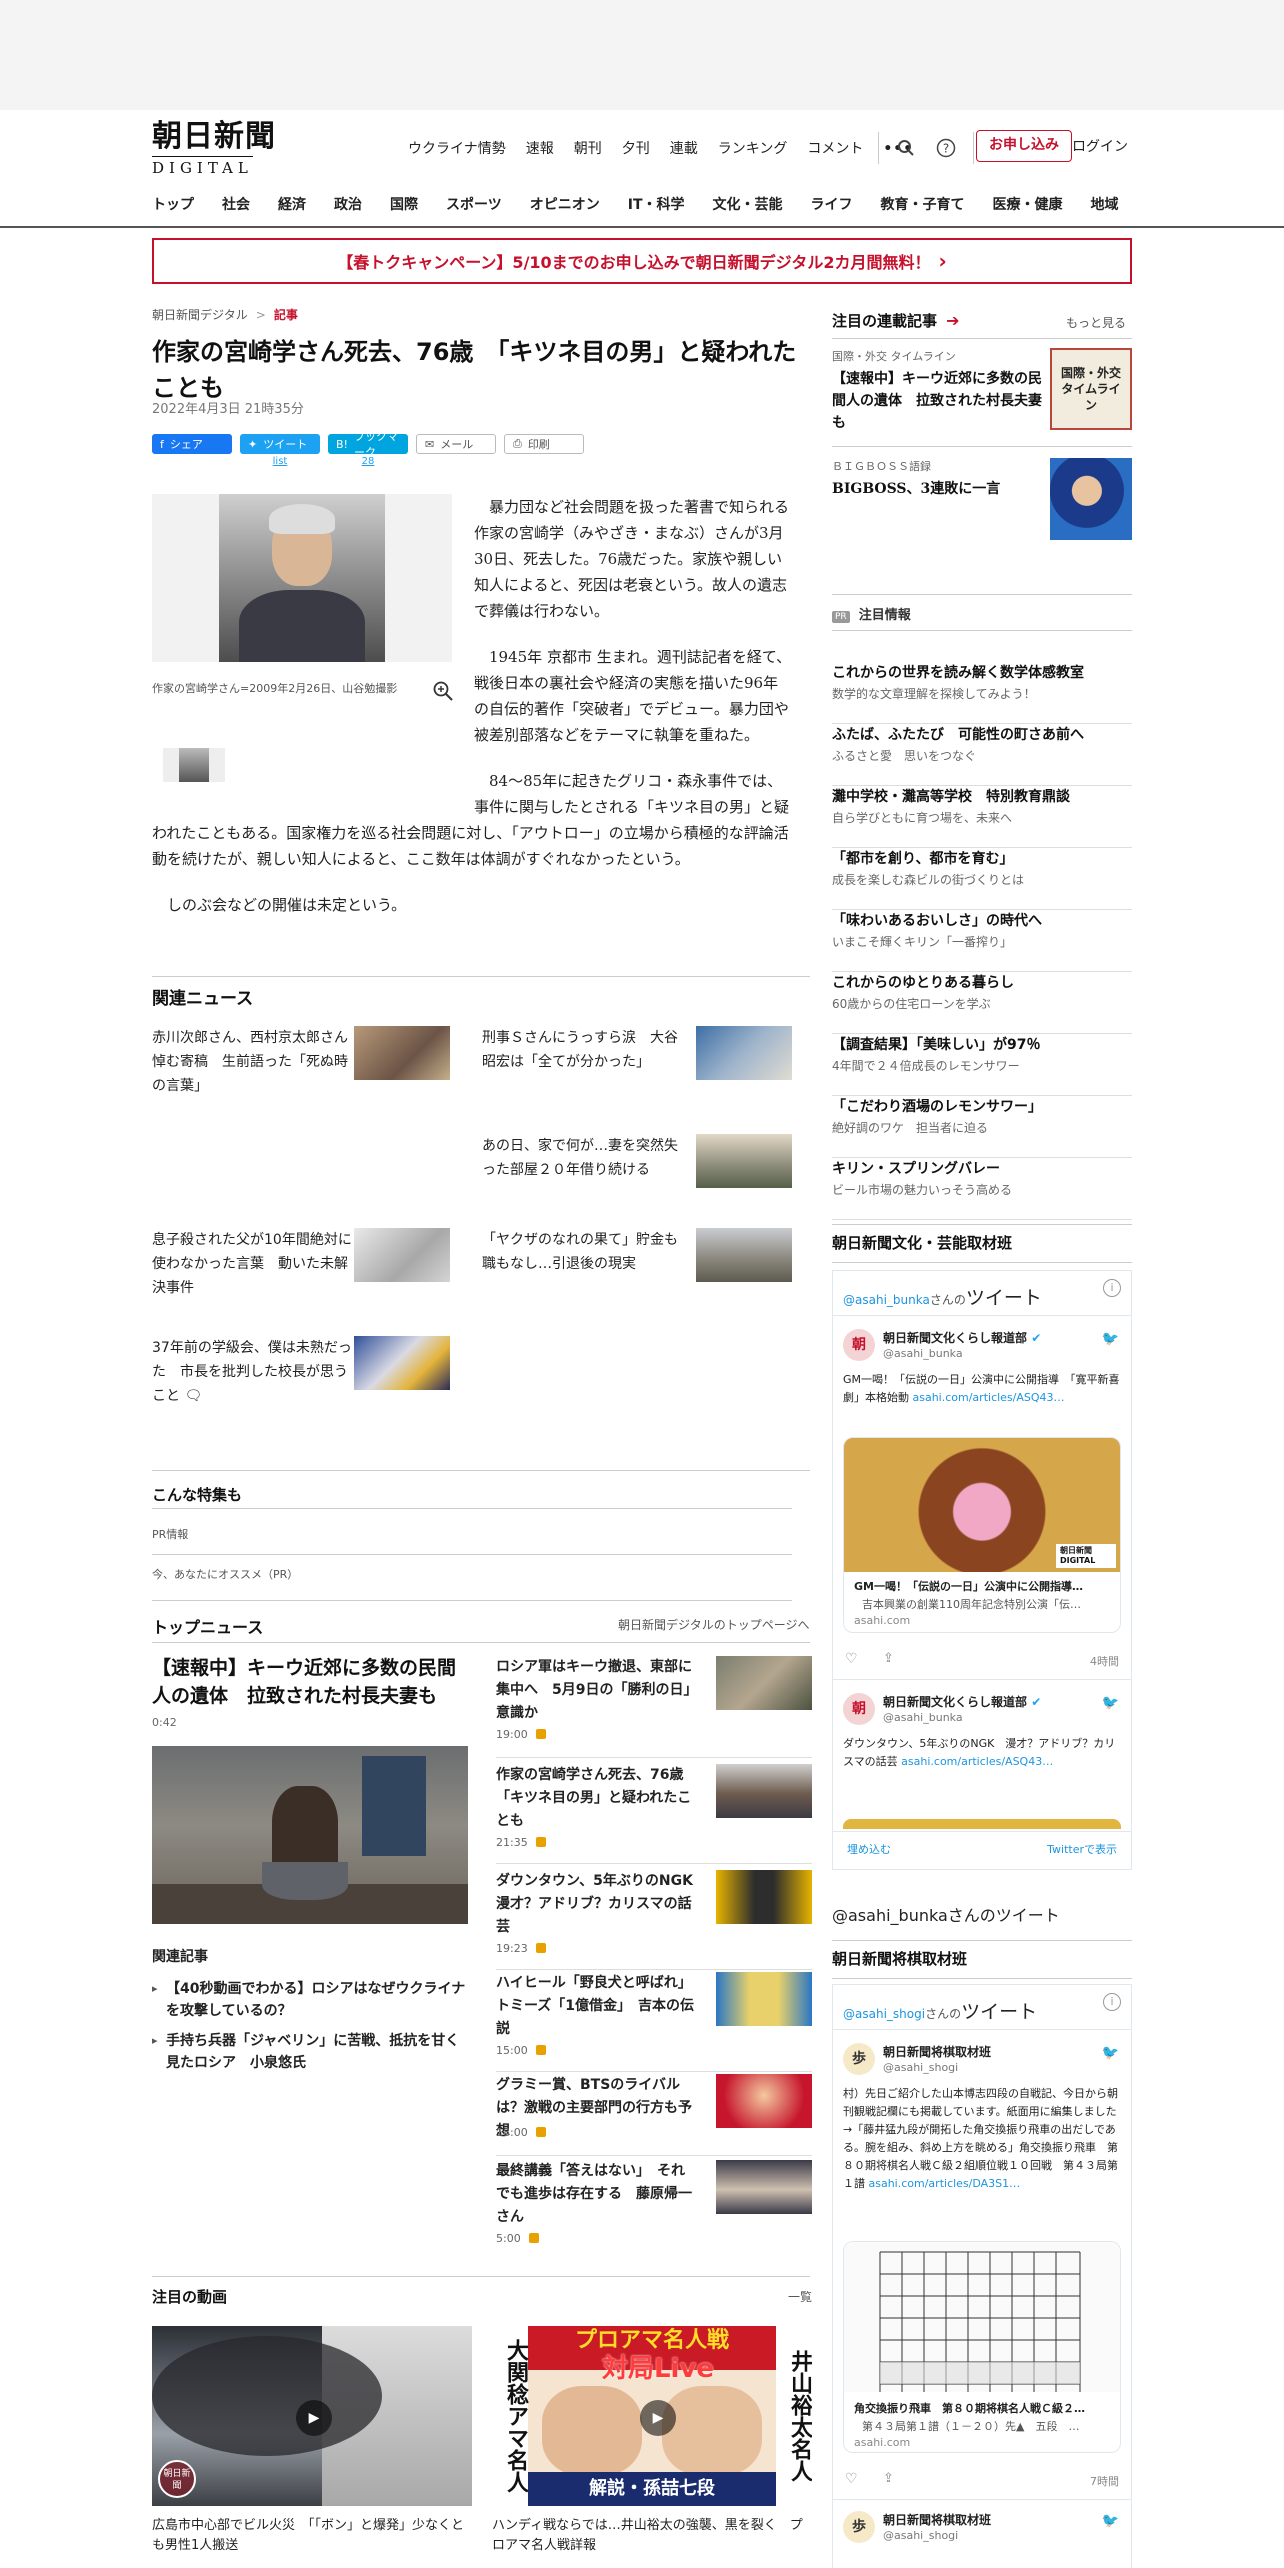 Image resolution: width=1284 pixels, height=2568 pixels. Describe the element at coordinates (982, 879) in the screenshot. I see `pr-item: 「都市を創り、都市を育む」 成長を楽しむ森ビルの街づくりとは` at that location.